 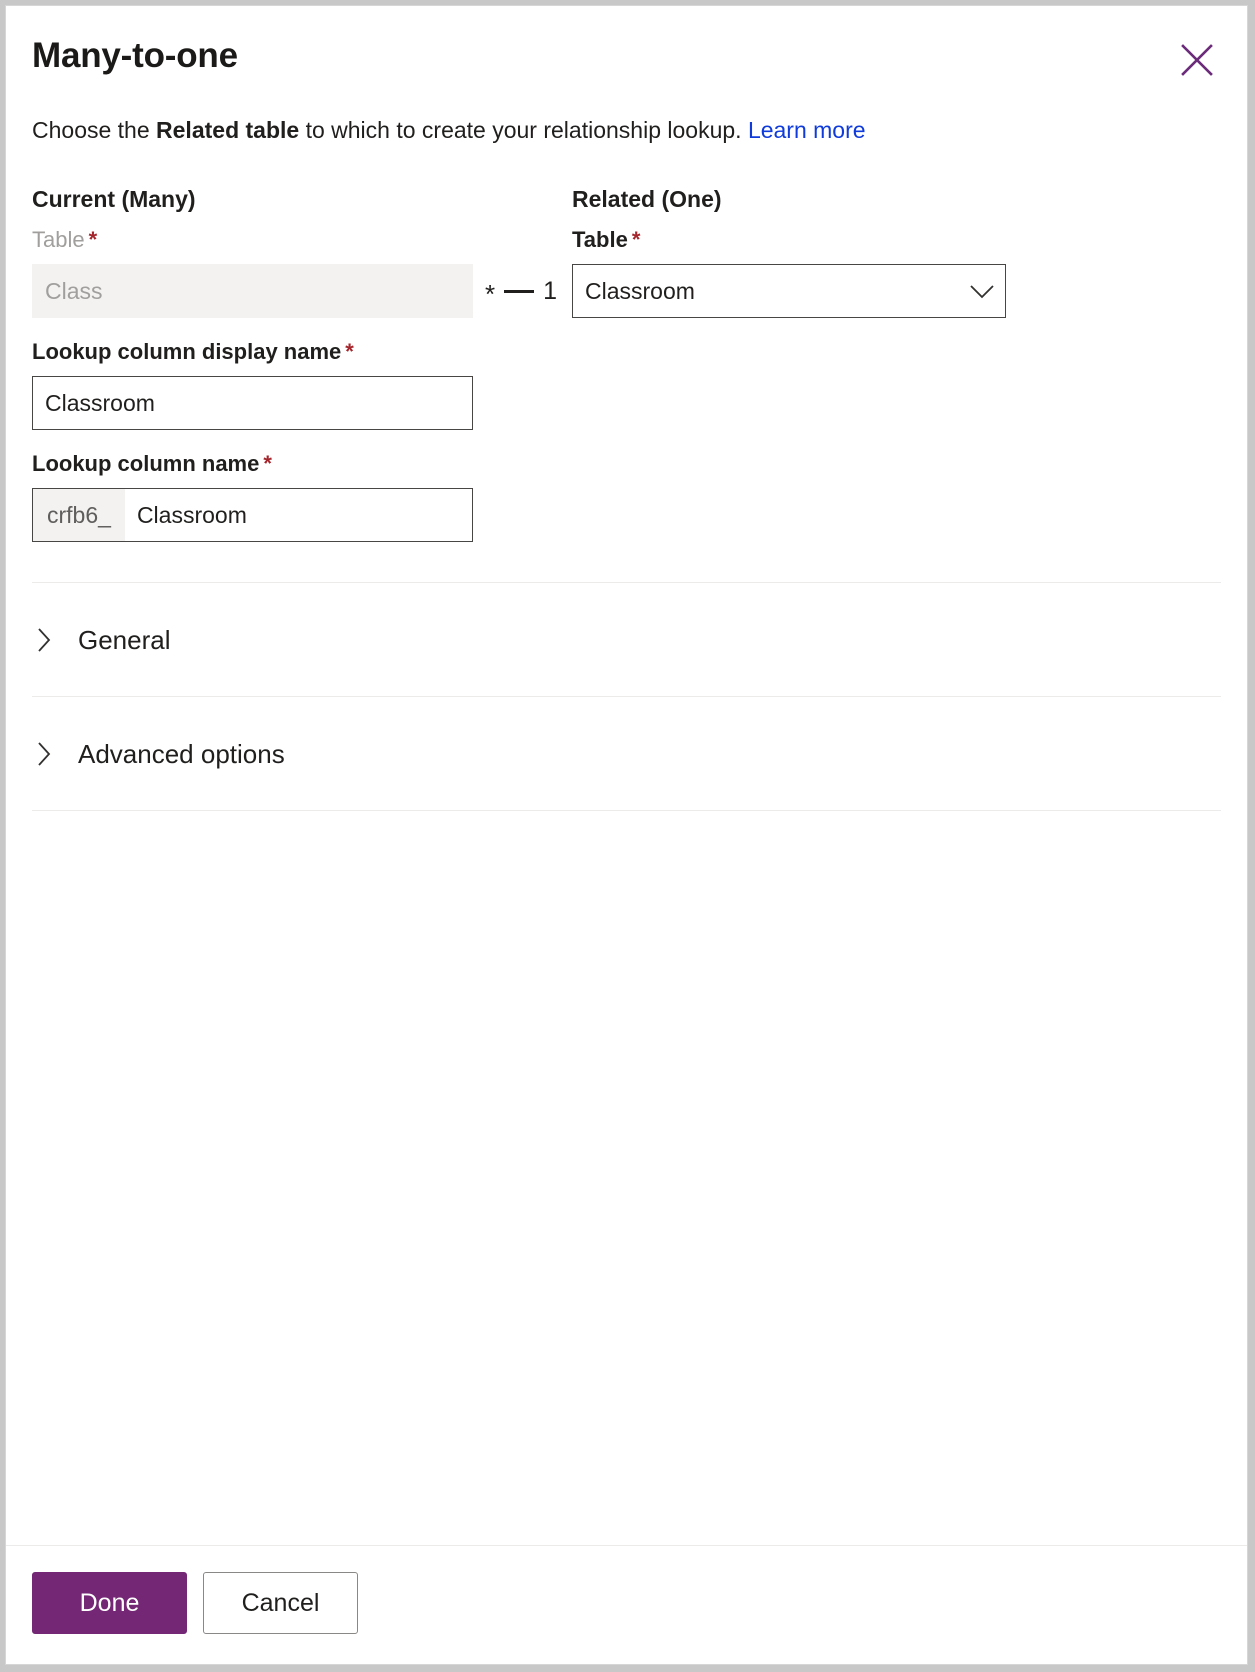 I want to click on related-table-label-text: Table, so click(x=600, y=239).